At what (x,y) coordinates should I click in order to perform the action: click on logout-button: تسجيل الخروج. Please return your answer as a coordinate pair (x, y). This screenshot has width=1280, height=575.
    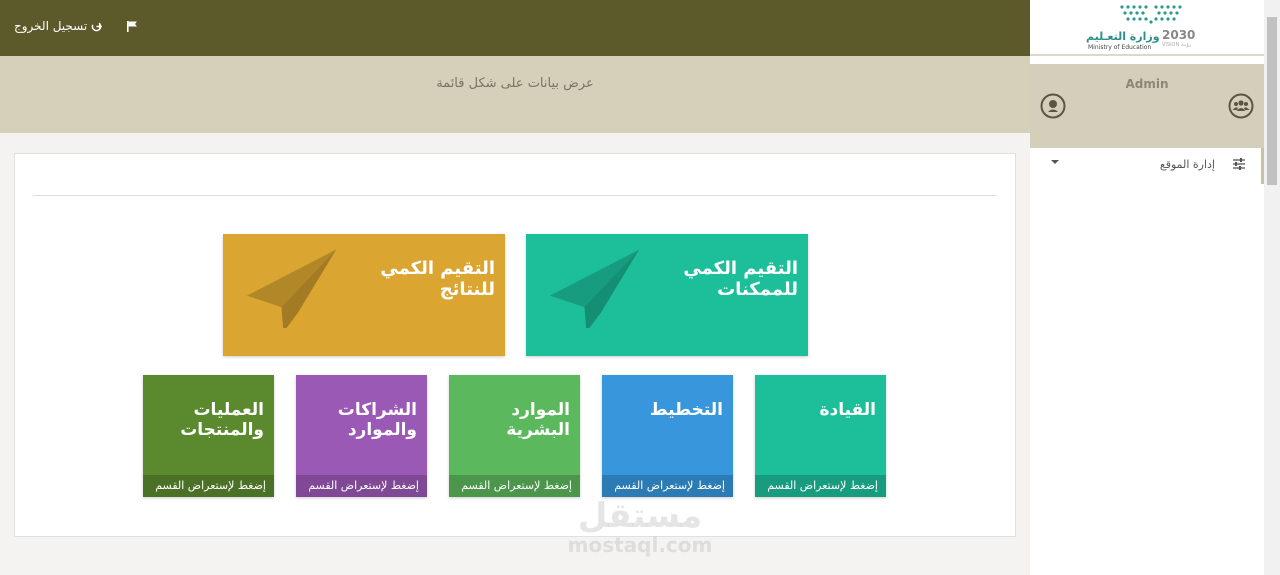
    Looking at the image, I should click on (58, 26).